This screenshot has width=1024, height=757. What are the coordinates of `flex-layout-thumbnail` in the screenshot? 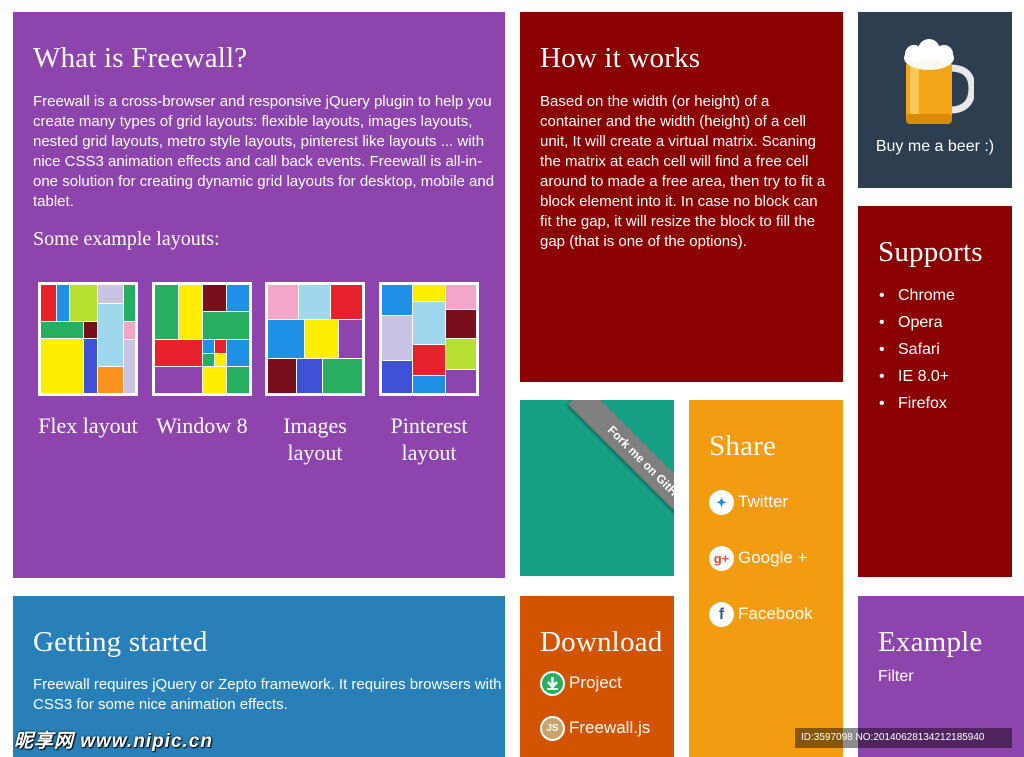 It's located at (88, 339).